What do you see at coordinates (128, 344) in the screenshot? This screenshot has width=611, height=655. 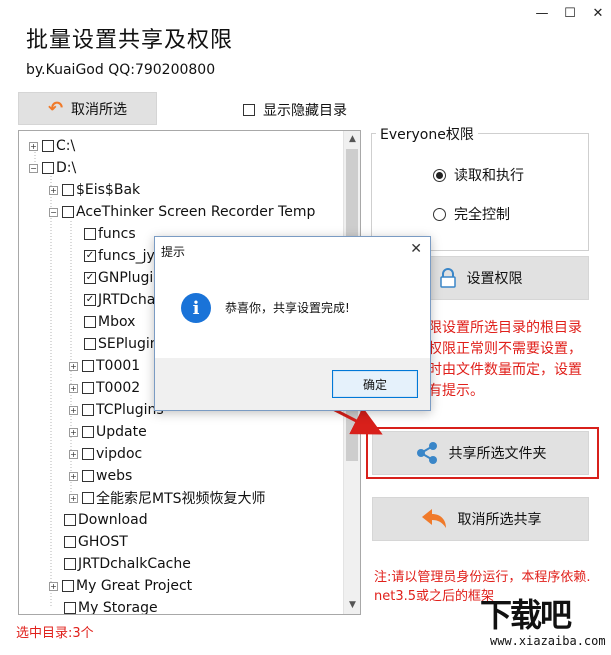 I see `tree-item-label: SEPlugin` at bounding box center [128, 344].